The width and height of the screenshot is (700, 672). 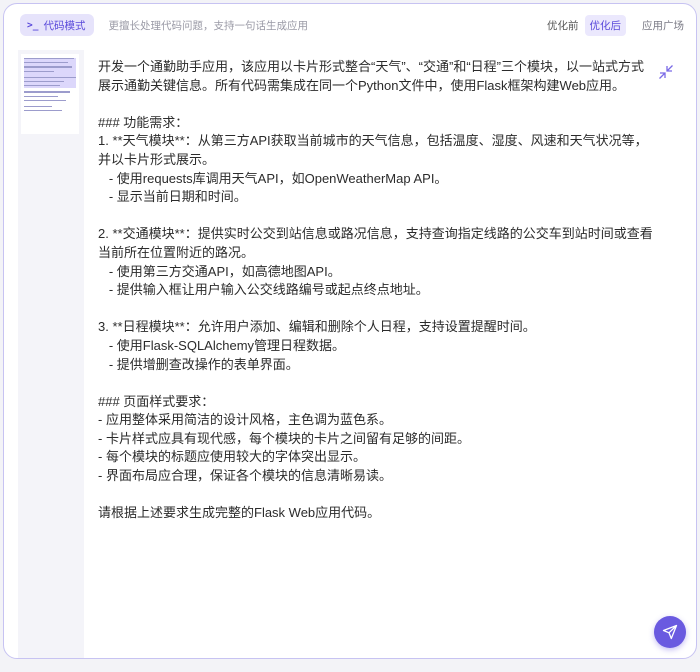 What do you see at coordinates (50, 94) in the screenshot?
I see `minimap-thumbnail` at bounding box center [50, 94].